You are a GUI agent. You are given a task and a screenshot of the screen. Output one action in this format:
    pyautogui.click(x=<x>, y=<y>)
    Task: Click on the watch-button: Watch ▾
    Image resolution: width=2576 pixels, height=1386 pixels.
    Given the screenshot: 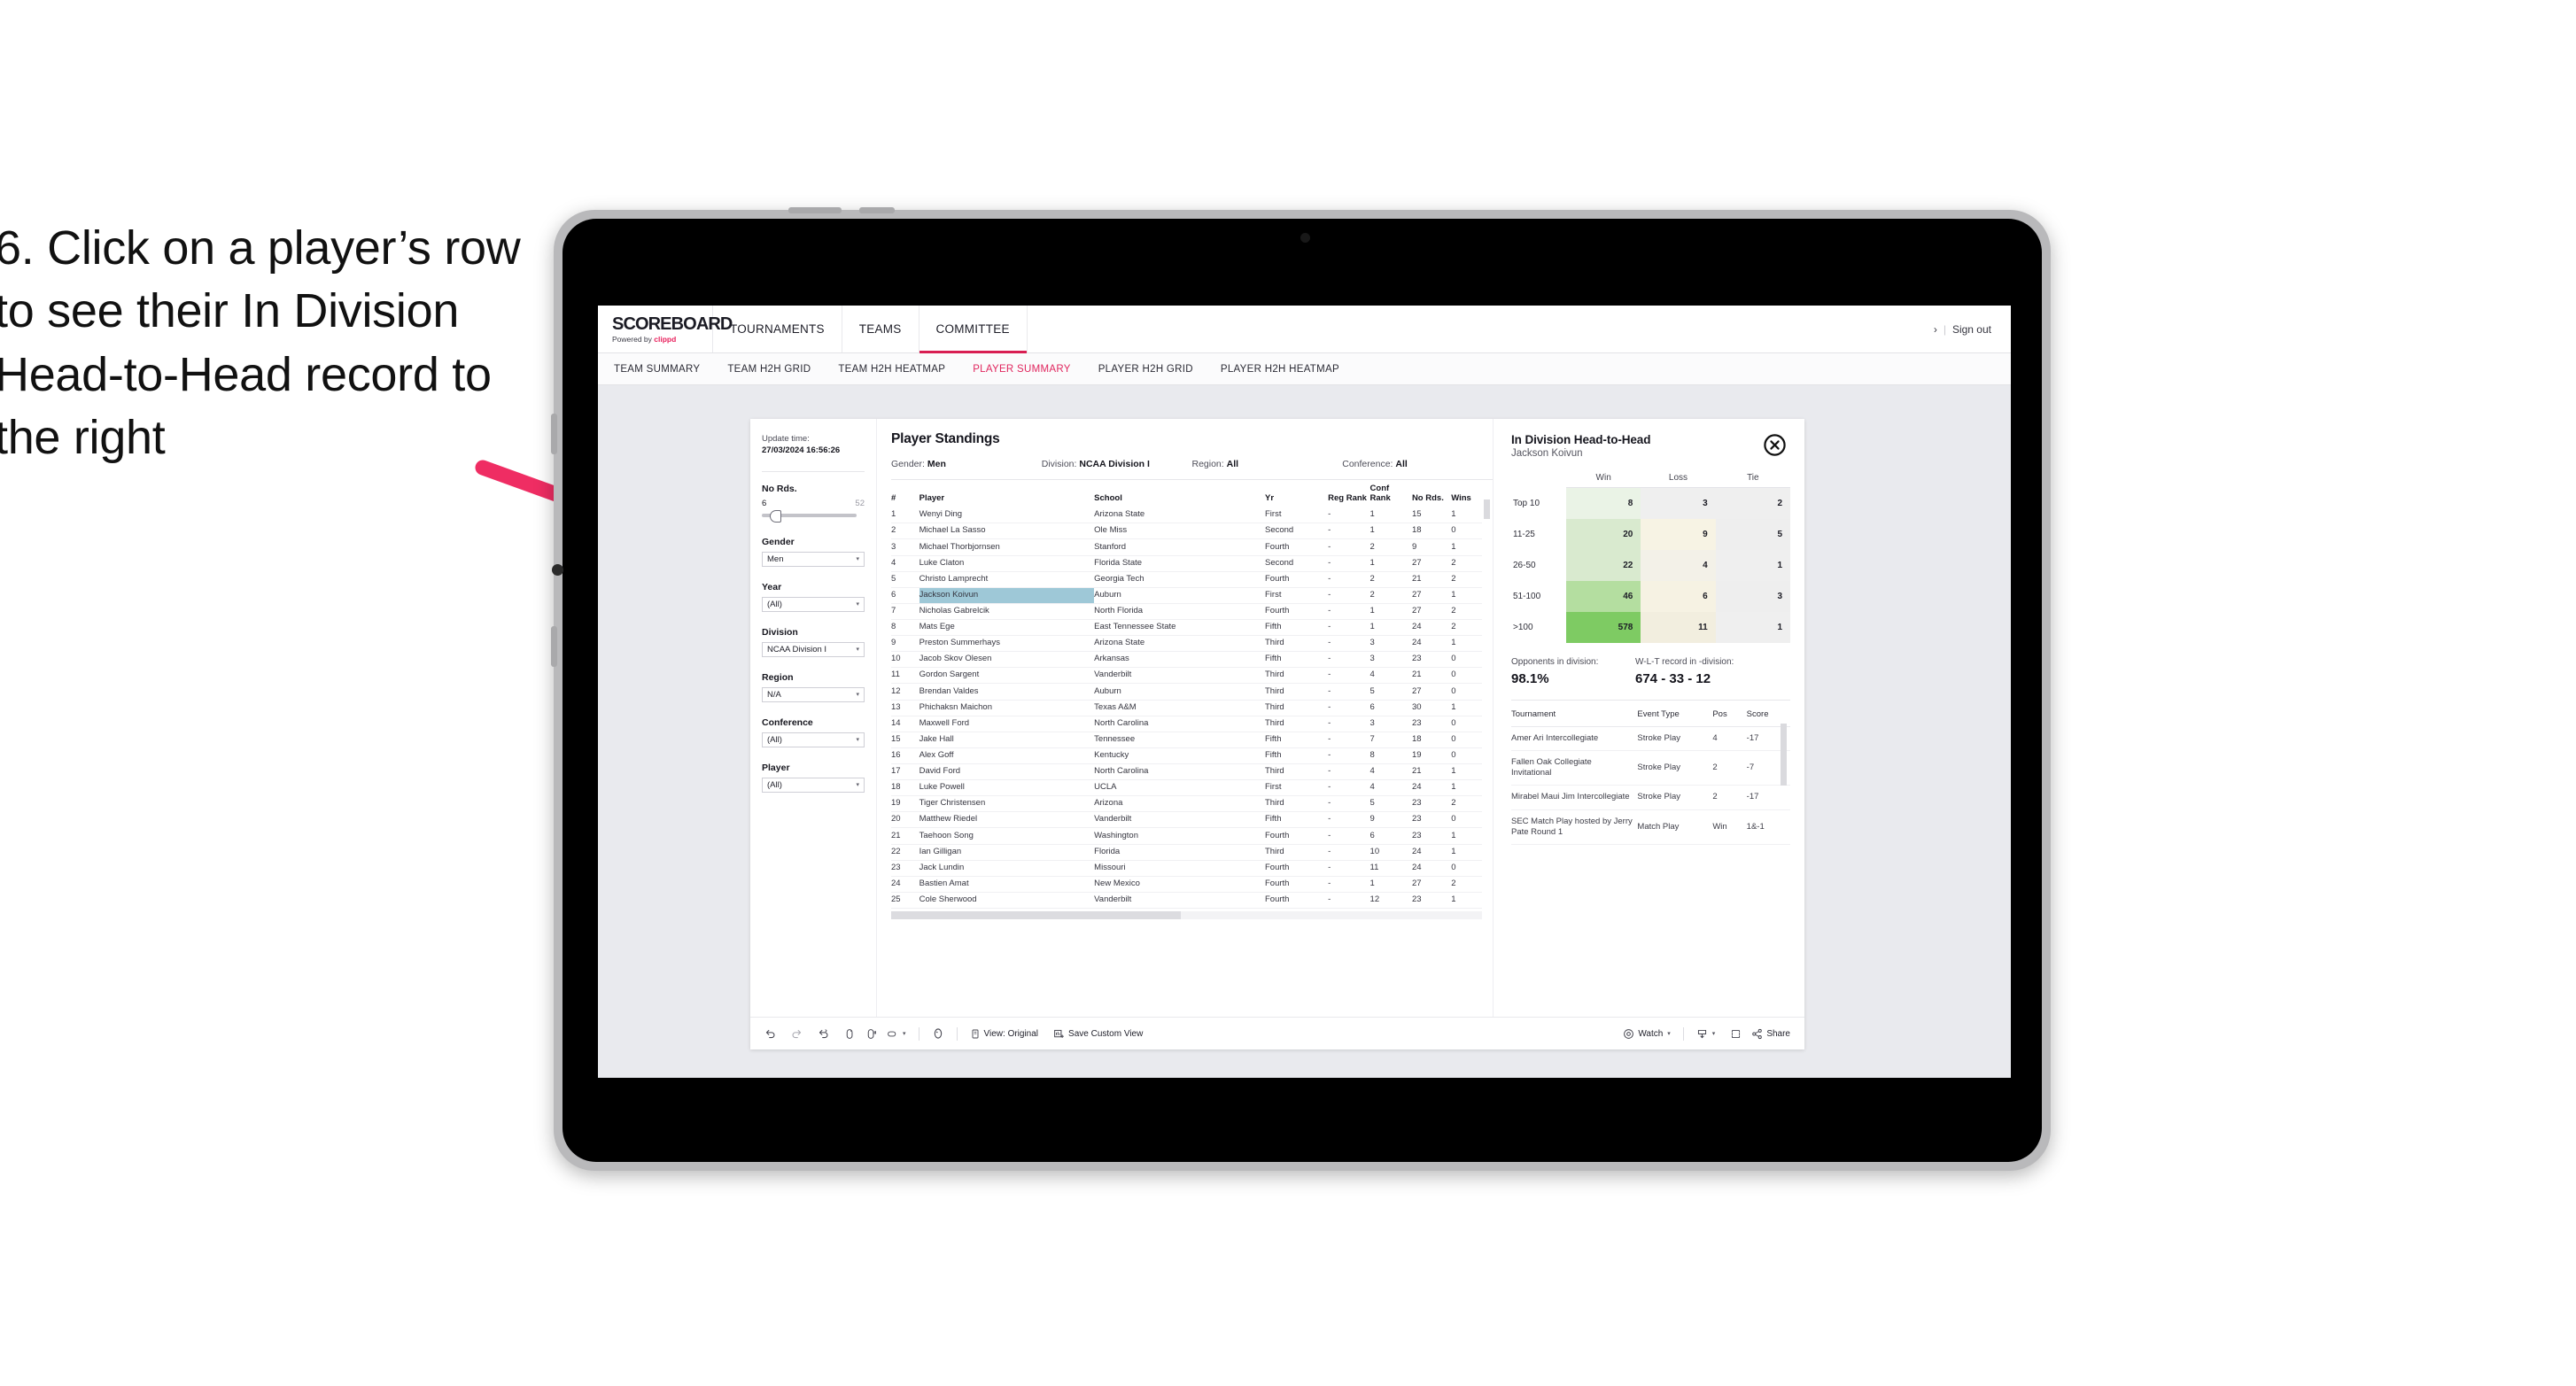 What is the action you would take?
    pyautogui.click(x=1647, y=1034)
    